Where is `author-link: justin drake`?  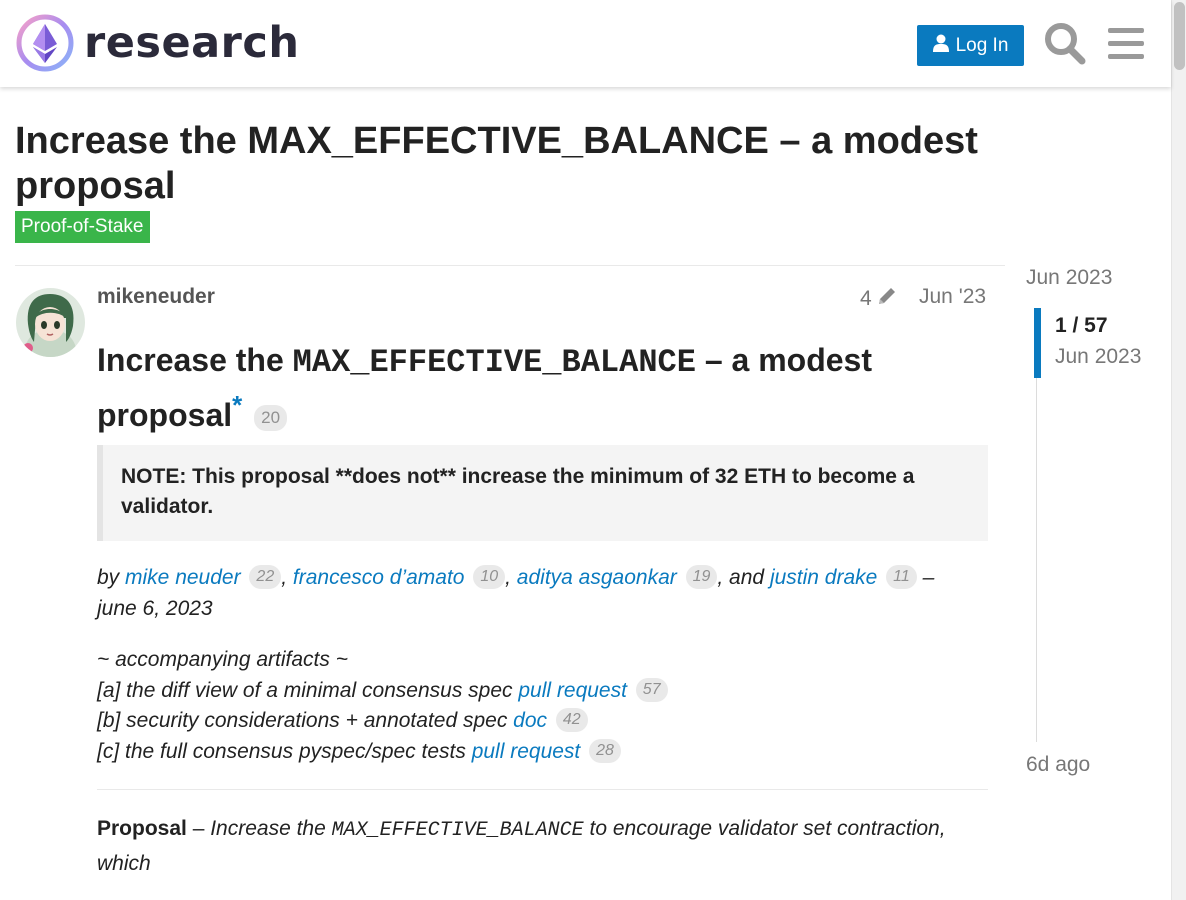 author-link: justin drake is located at coordinates (823, 577).